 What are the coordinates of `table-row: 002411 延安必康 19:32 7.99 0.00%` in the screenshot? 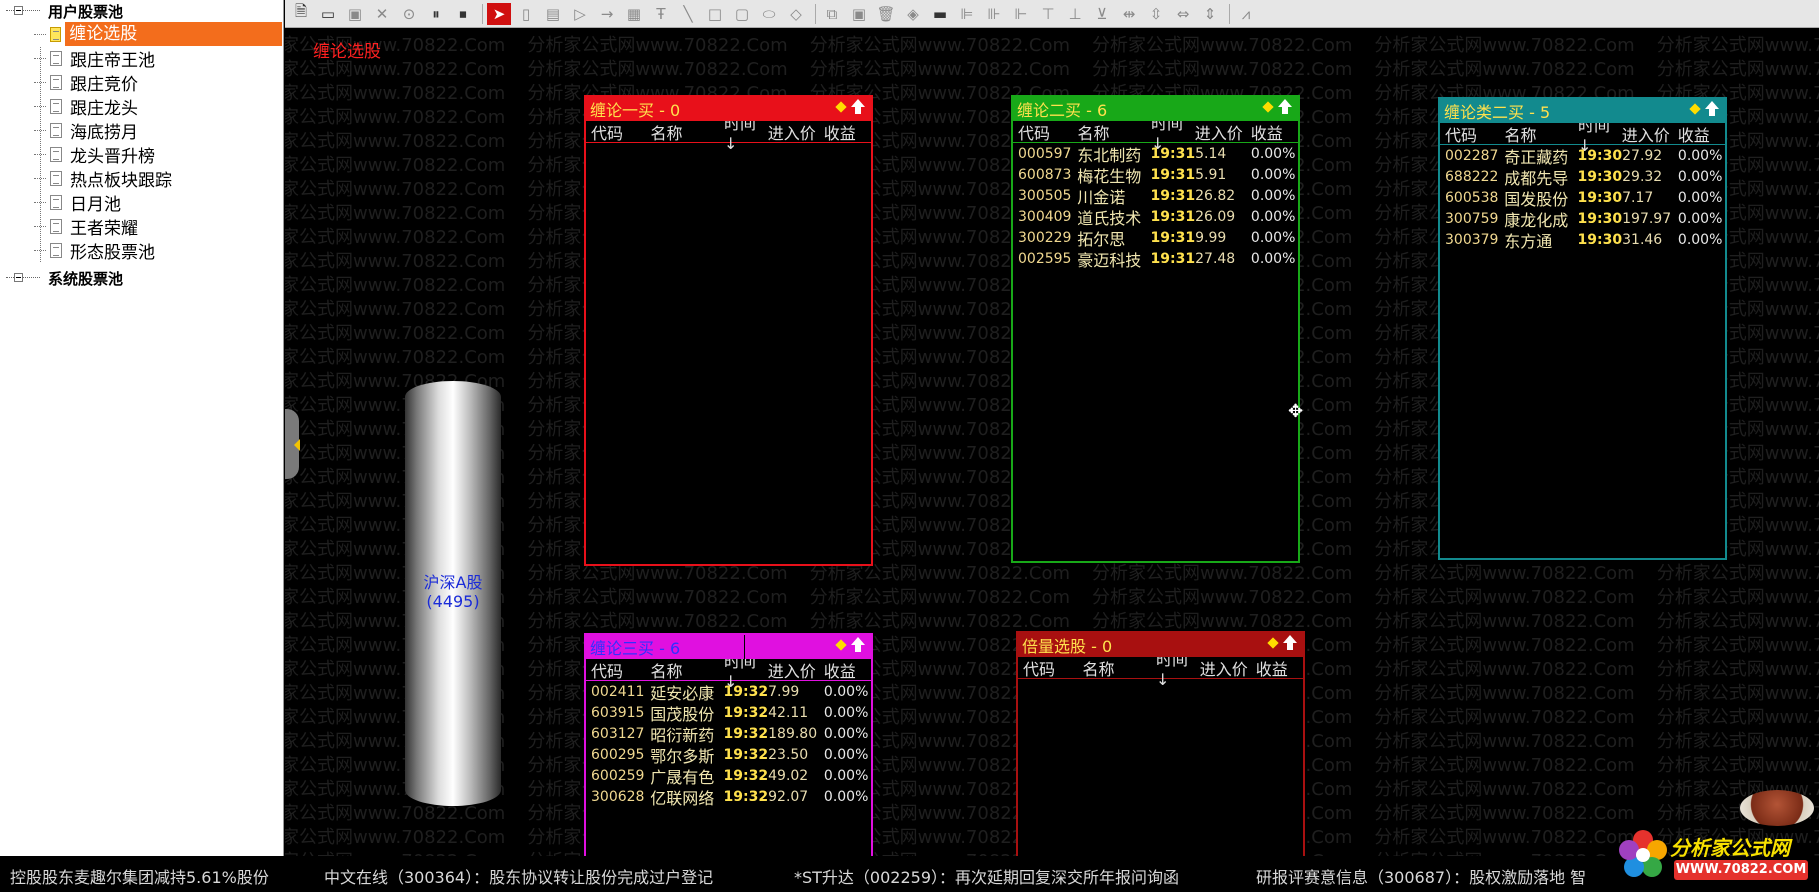 It's located at (728, 692).